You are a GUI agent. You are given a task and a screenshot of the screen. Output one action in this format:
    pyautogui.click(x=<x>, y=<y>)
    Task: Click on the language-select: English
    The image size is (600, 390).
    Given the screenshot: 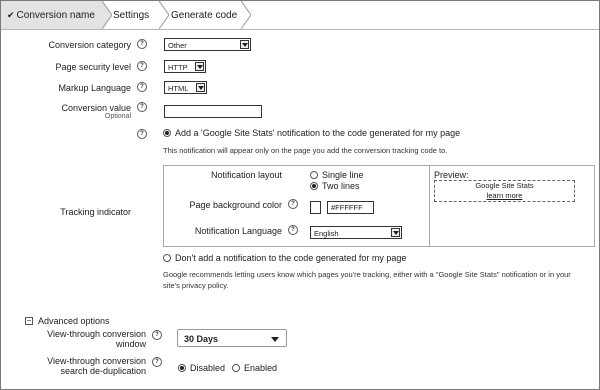 What is the action you would take?
    pyautogui.click(x=356, y=232)
    